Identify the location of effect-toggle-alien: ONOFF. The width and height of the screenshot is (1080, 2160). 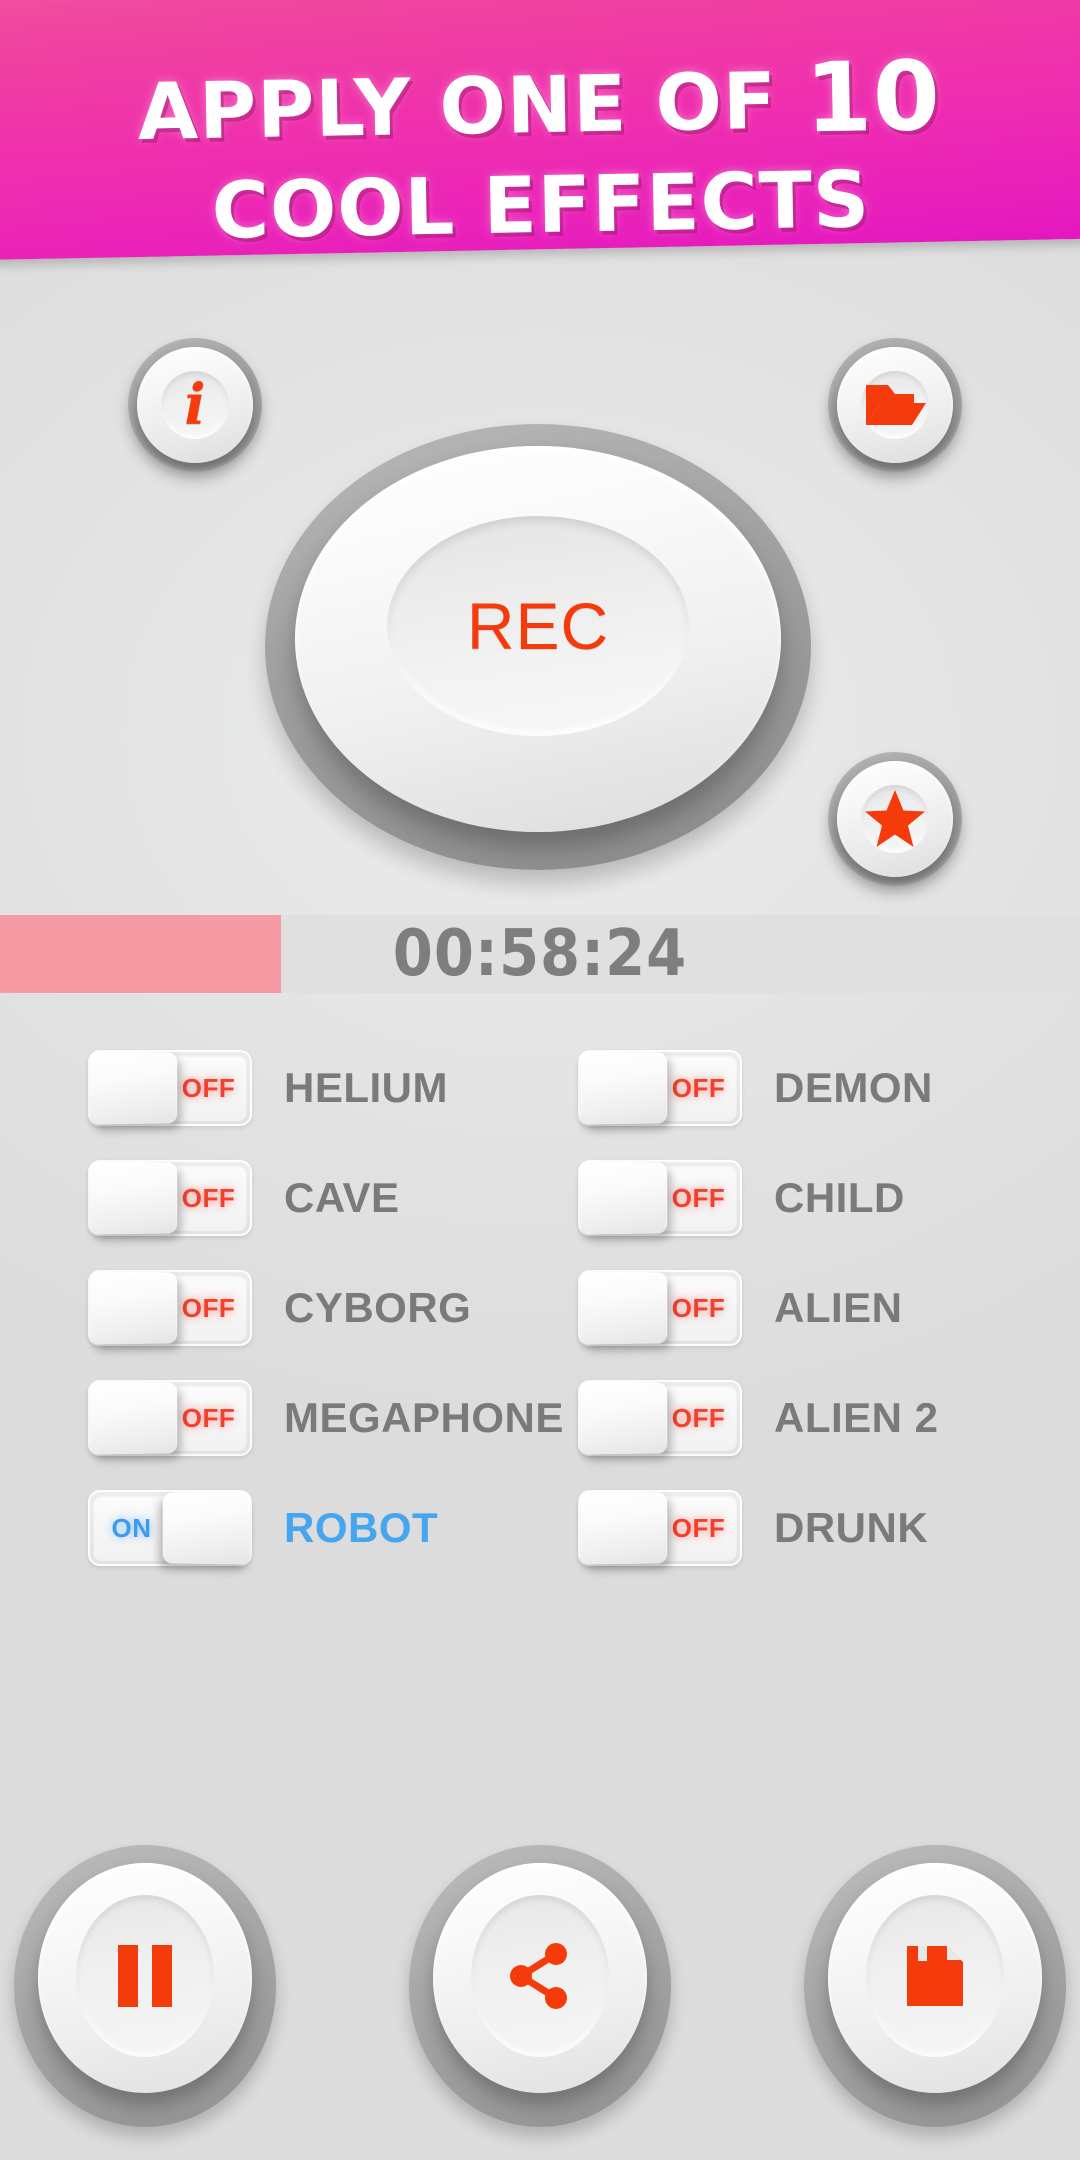
(660, 1308).